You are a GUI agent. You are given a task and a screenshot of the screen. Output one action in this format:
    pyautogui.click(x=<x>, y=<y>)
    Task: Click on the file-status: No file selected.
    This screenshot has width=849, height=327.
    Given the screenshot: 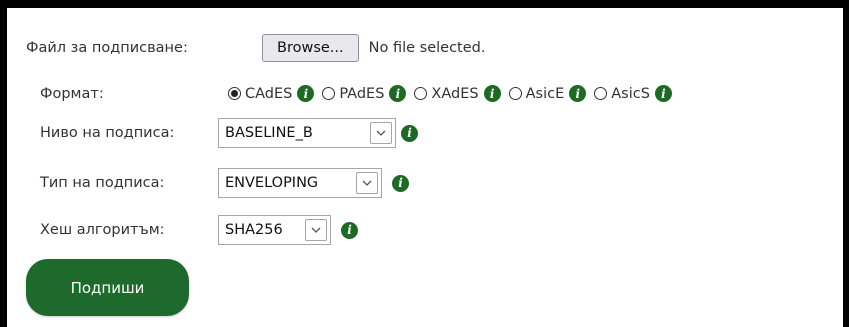 What is the action you would take?
    pyautogui.click(x=427, y=48)
    